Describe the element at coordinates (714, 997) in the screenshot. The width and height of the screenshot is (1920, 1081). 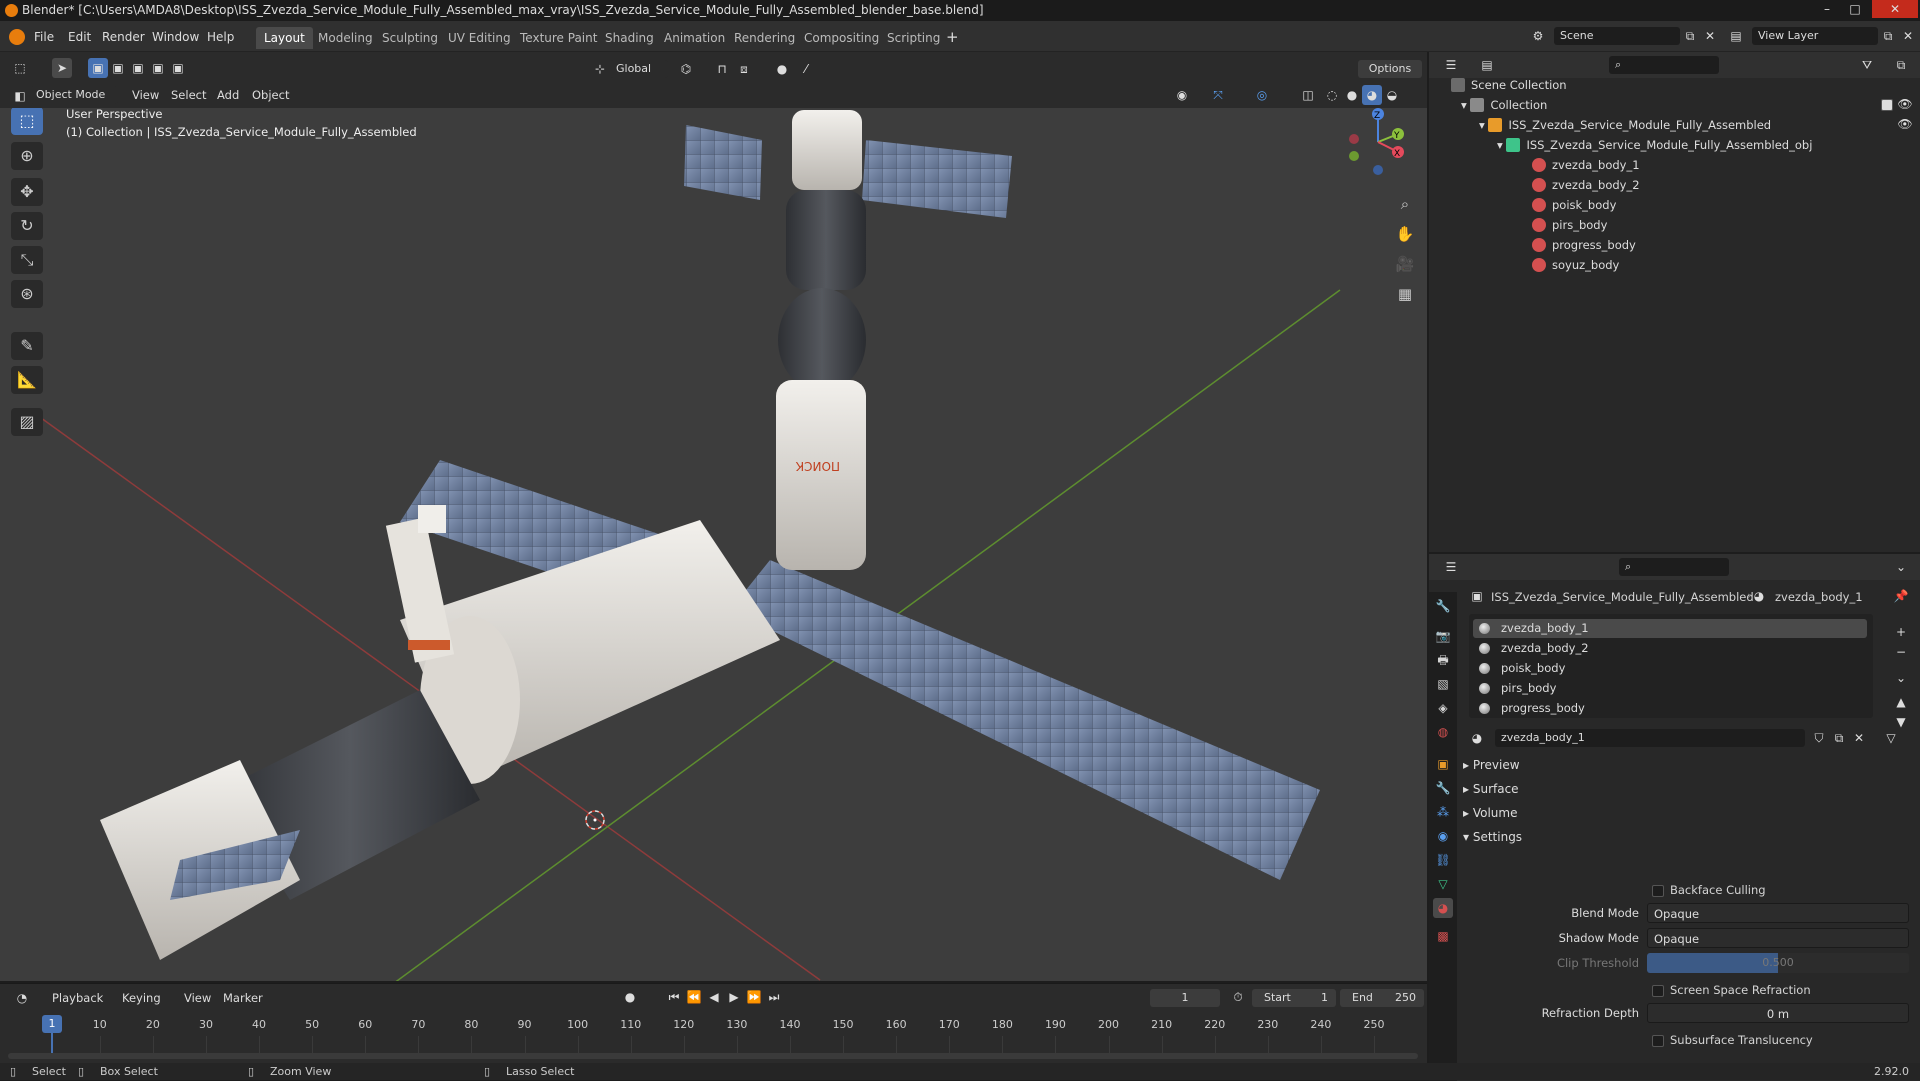
I see `play-reverse-icon: ◀` at that location.